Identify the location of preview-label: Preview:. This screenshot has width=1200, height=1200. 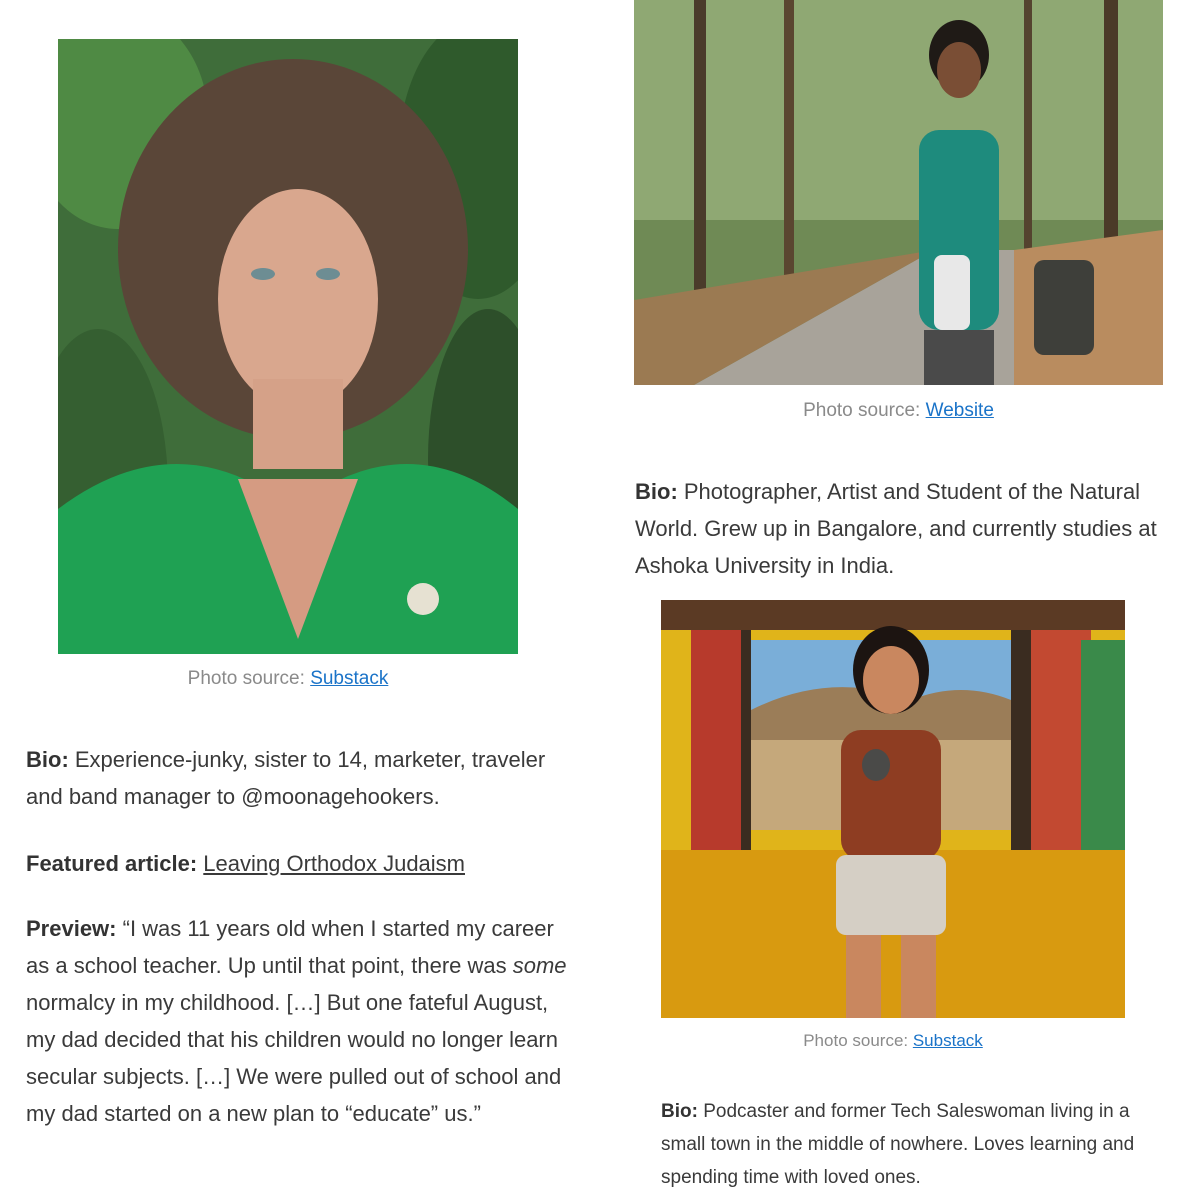
(71, 928).